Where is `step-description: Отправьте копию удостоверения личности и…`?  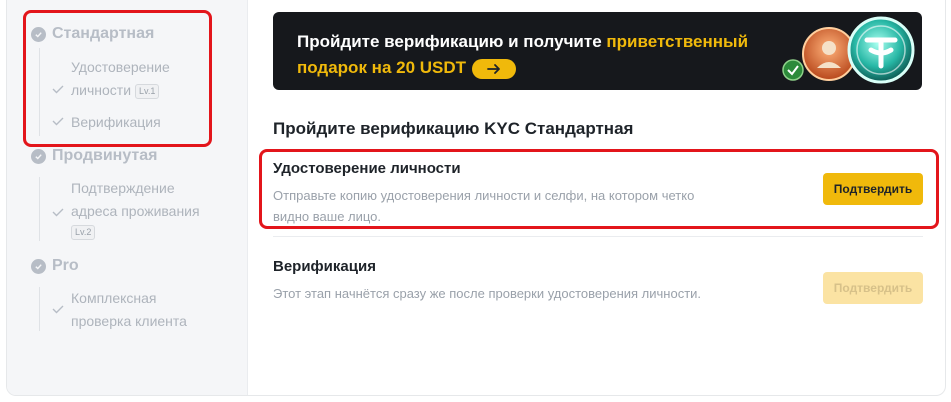
step-description: Отправьте копию удостоверения личности и… is located at coordinates (484, 206).